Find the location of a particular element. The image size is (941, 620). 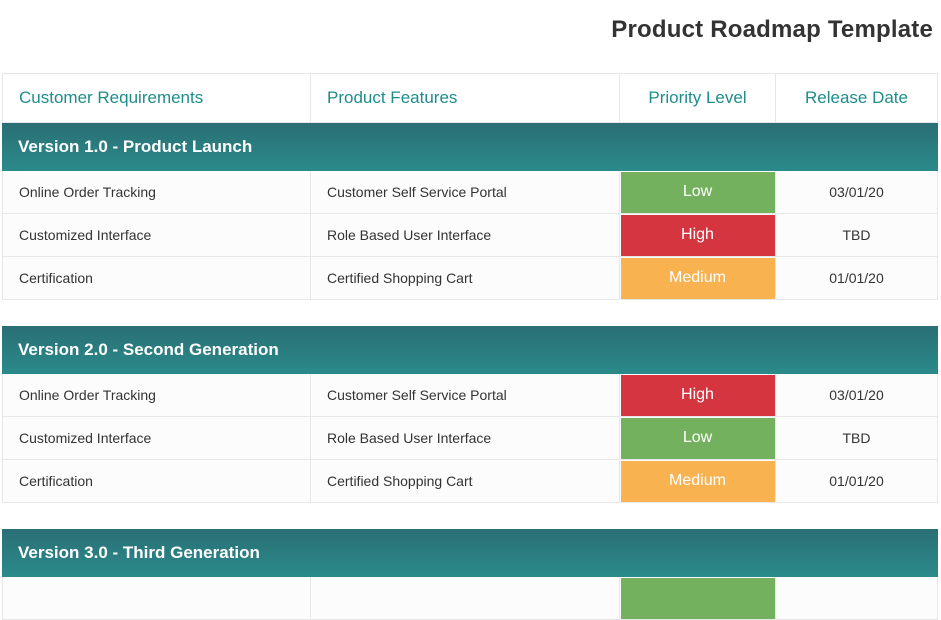

header-priority-level: Priority Level is located at coordinates (698, 98).